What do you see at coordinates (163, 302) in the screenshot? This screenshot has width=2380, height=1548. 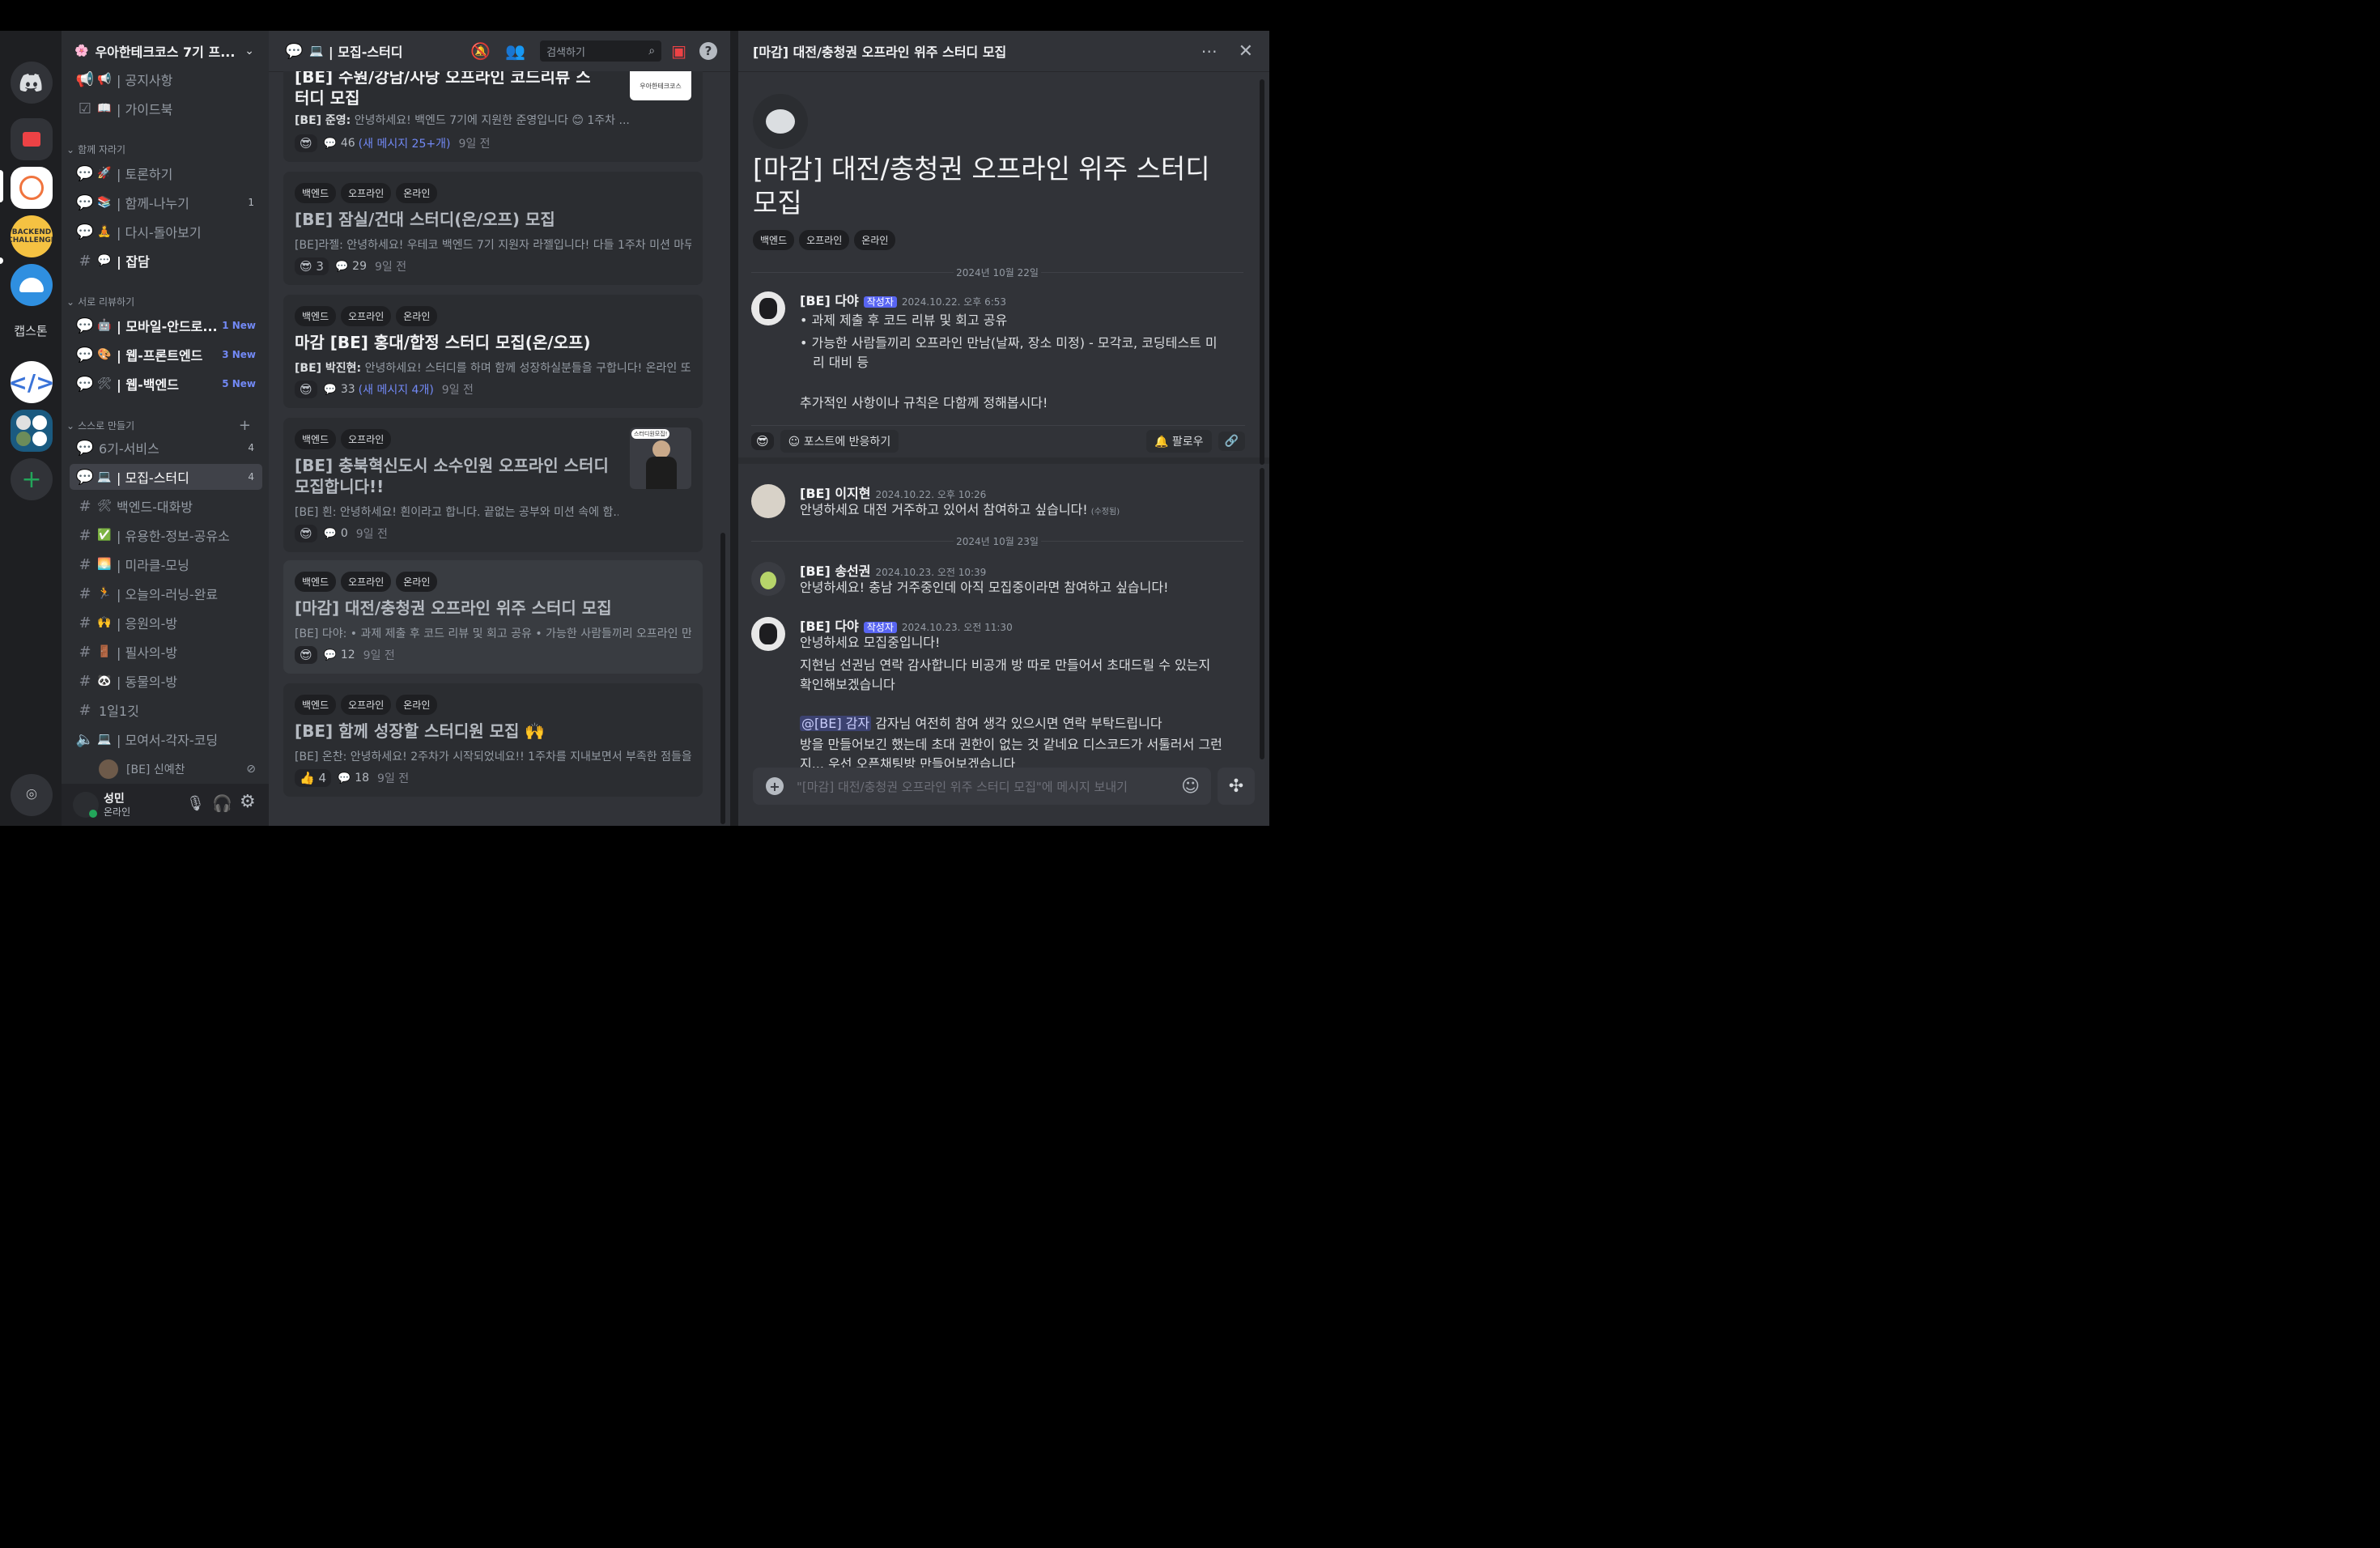 I see `category-review: ⌄ 서로 리뷰하기` at bounding box center [163, 302].